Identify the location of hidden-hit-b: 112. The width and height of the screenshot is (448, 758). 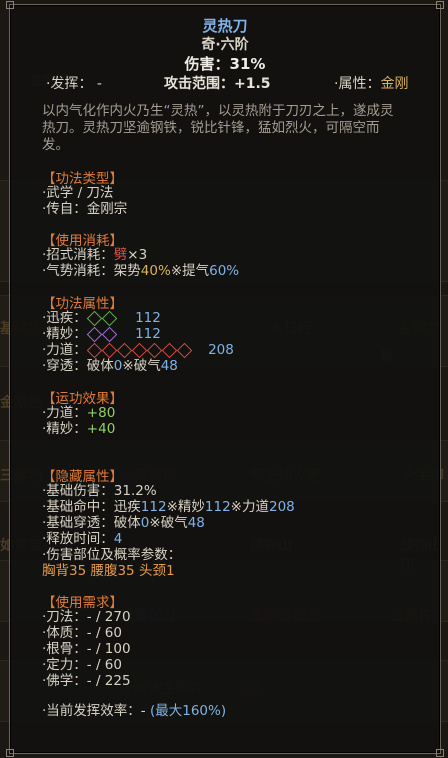
(217, 507).